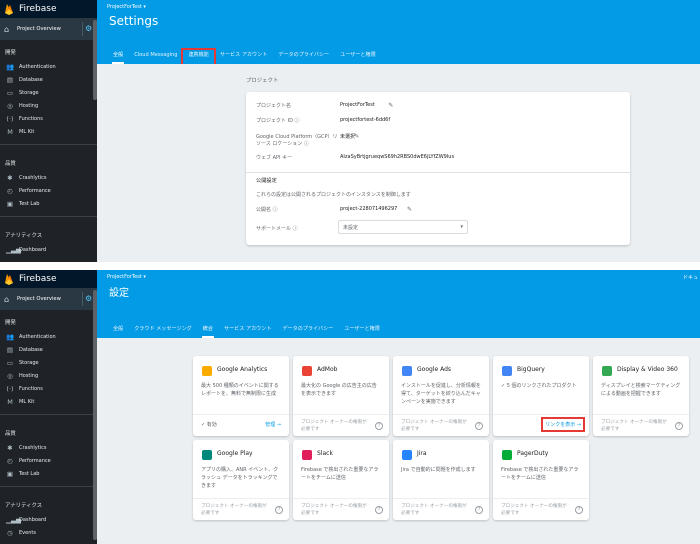 Image resolution: width=700 pixels, height=544 pixels. I want to click on tab: Cloud Messaging, so click(155, 58).